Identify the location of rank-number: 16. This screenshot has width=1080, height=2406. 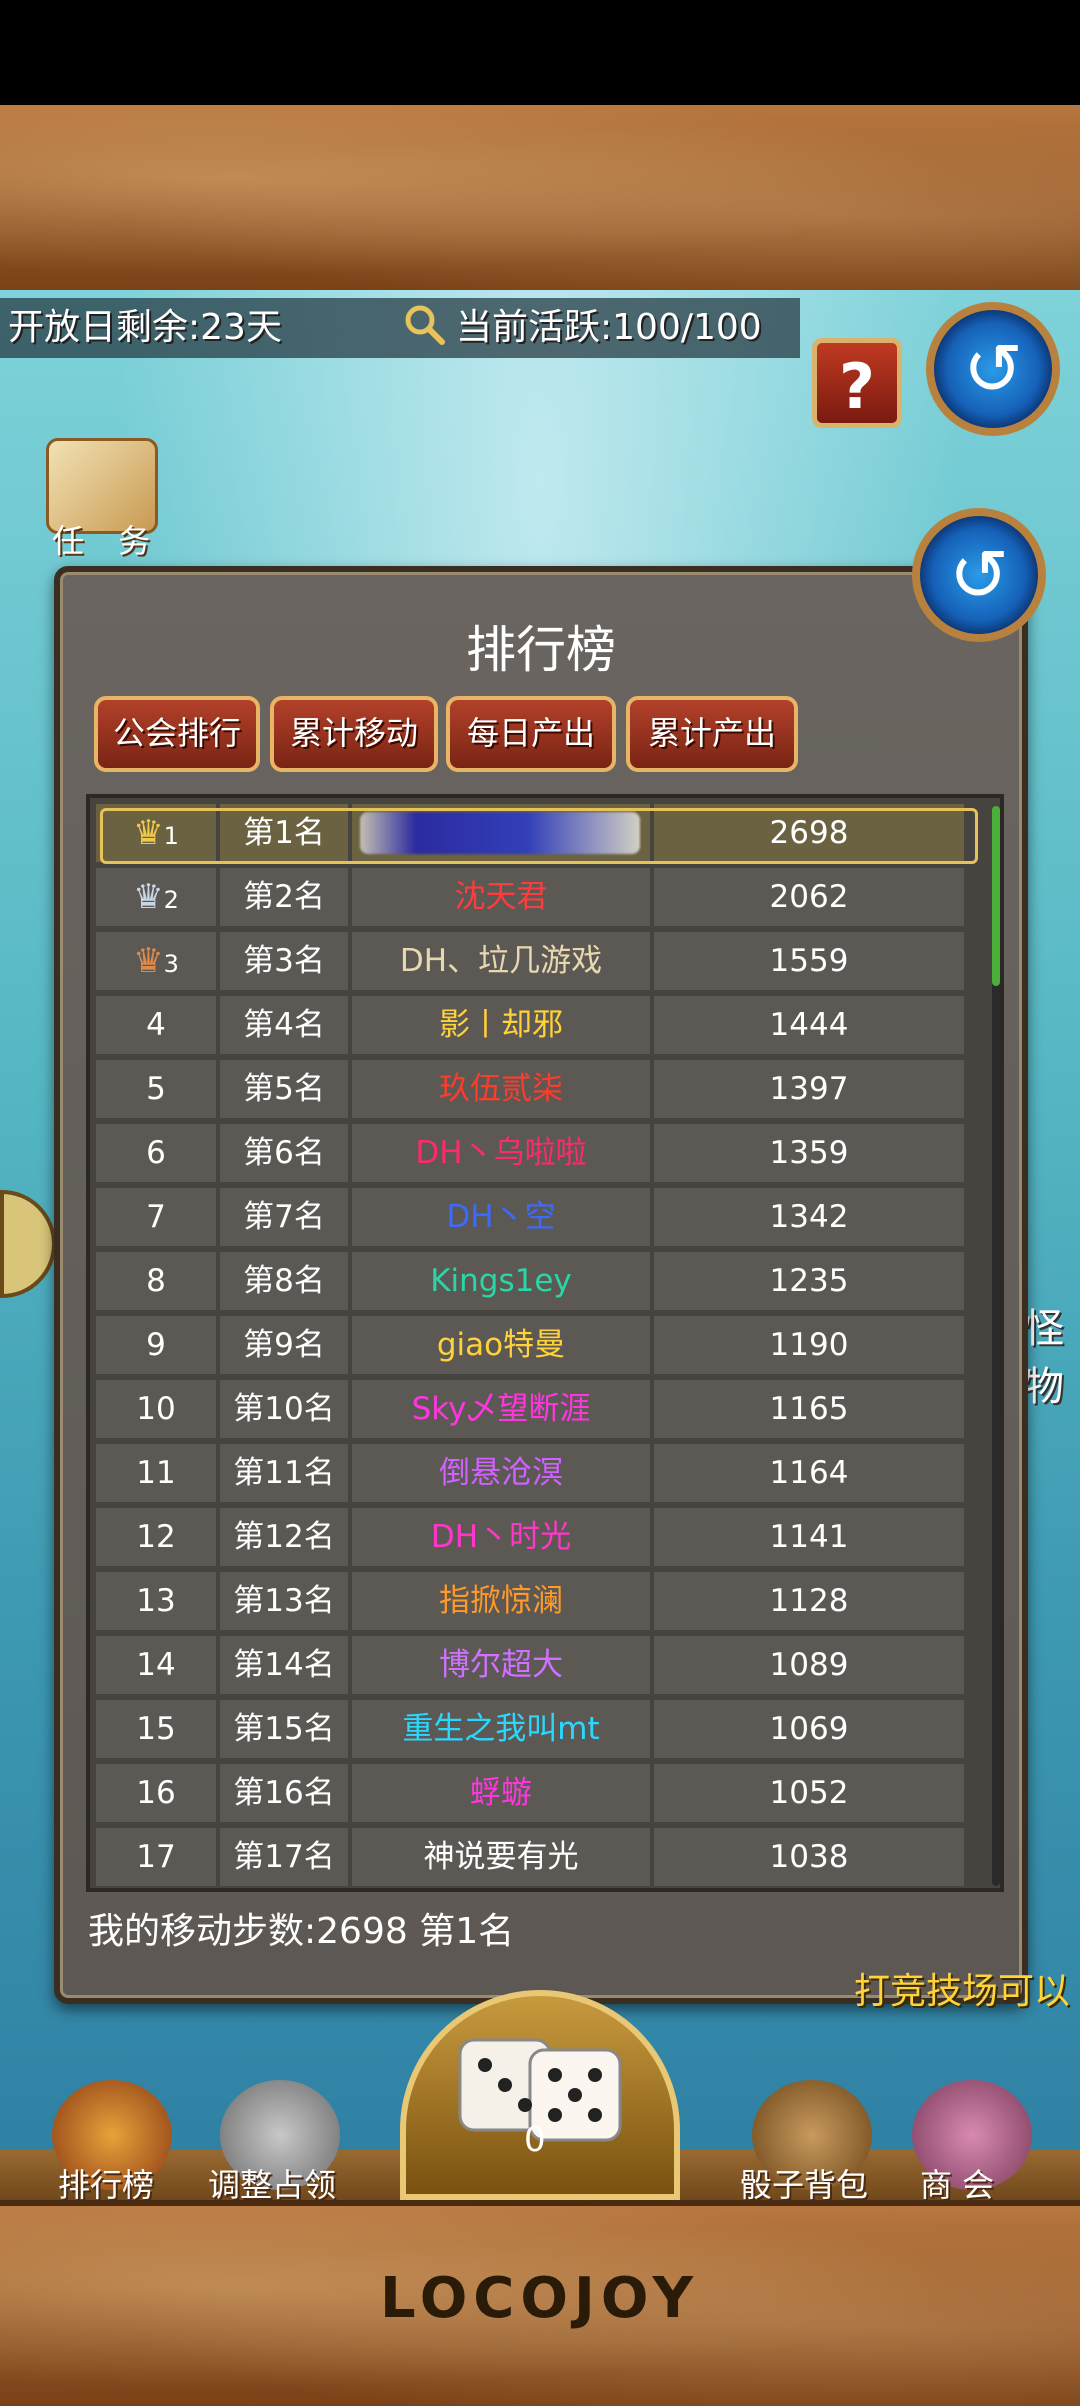
(156, 1793).